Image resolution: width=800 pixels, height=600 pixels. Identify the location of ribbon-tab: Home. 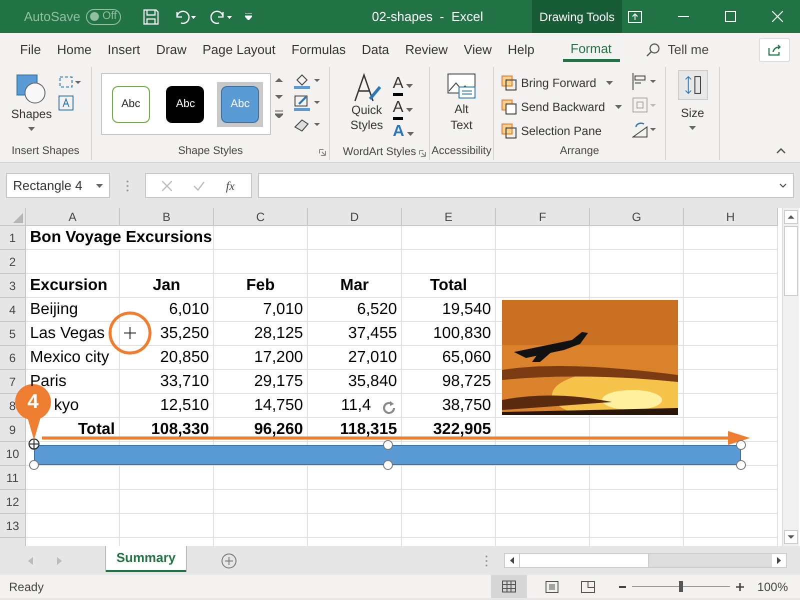
(74, 50).